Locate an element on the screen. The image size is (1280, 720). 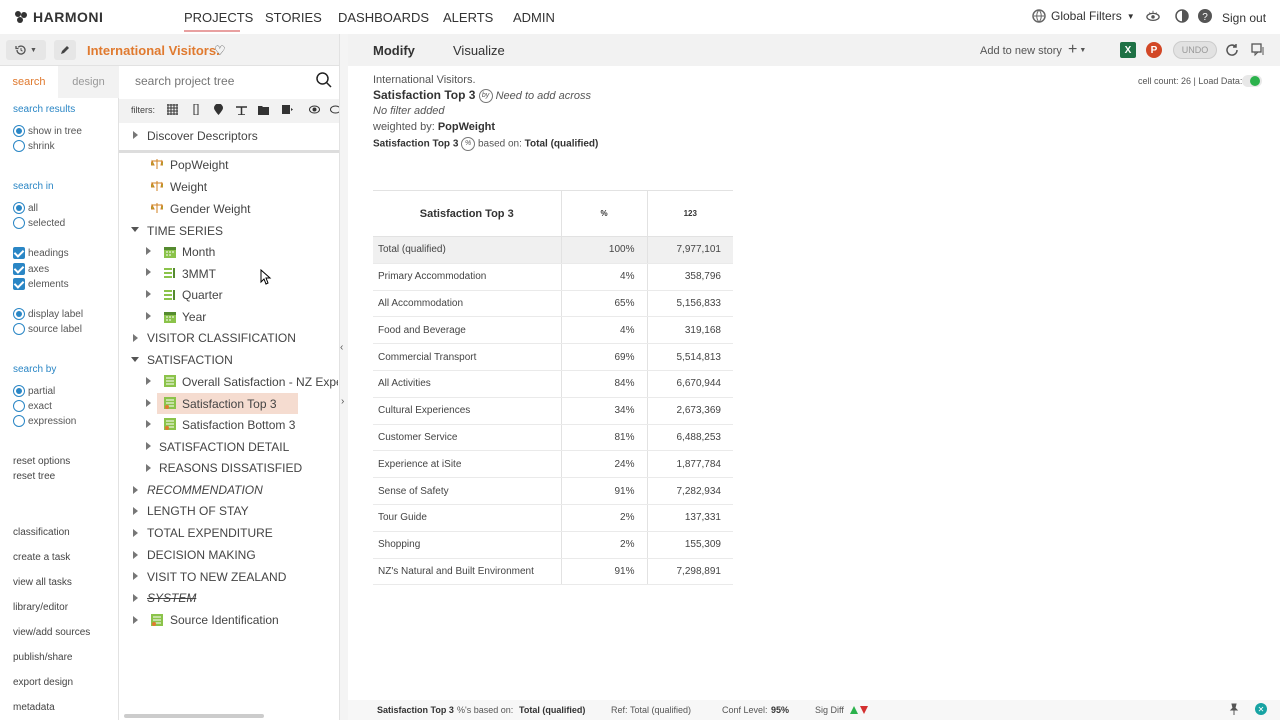
table-row: Commercial Transport 69% 5,514,813 is located at coordinates (553, 357).